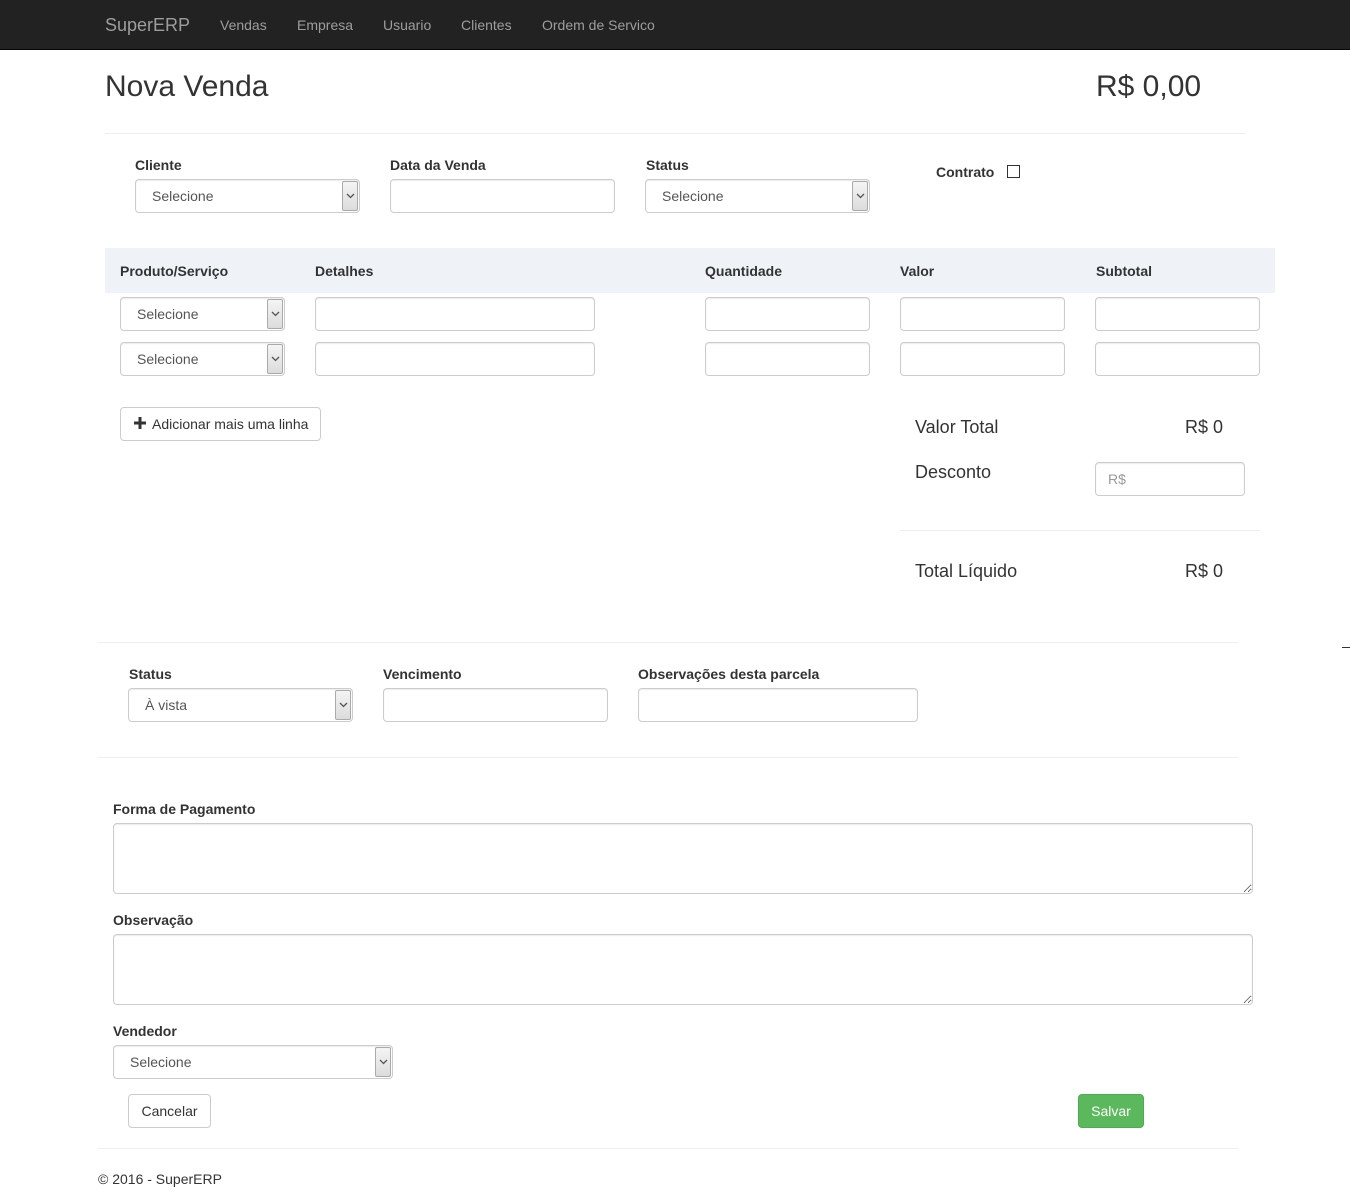 The image size is (1350, 1193). Describe the element at coordinates (140, 424) in the screenshot. I see `plus-icon` at that location.